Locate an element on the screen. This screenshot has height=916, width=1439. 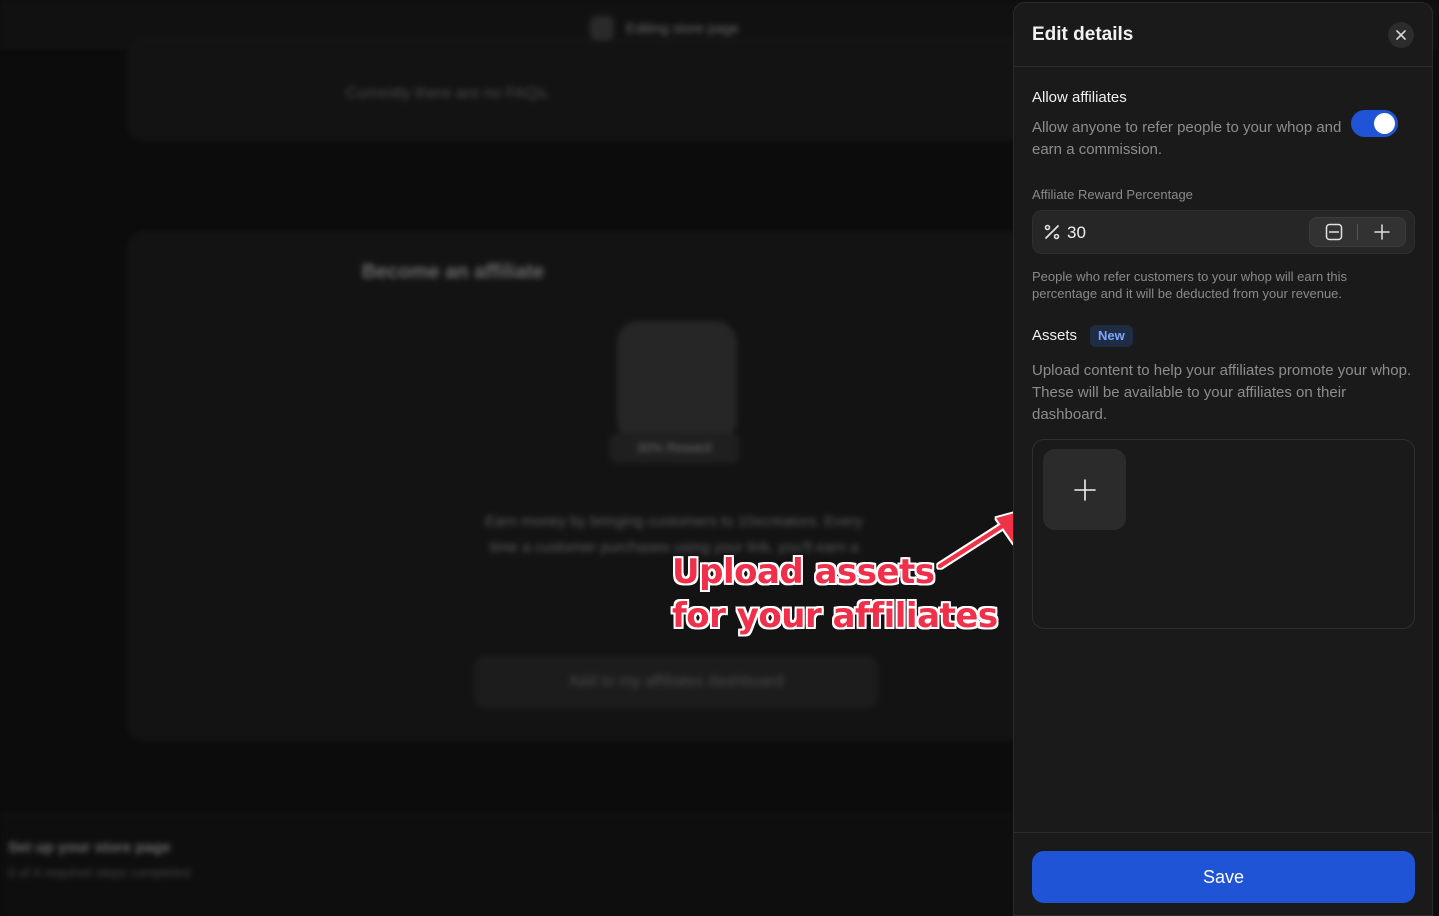
assets-upload-area is located at coordinates (1223, 534).